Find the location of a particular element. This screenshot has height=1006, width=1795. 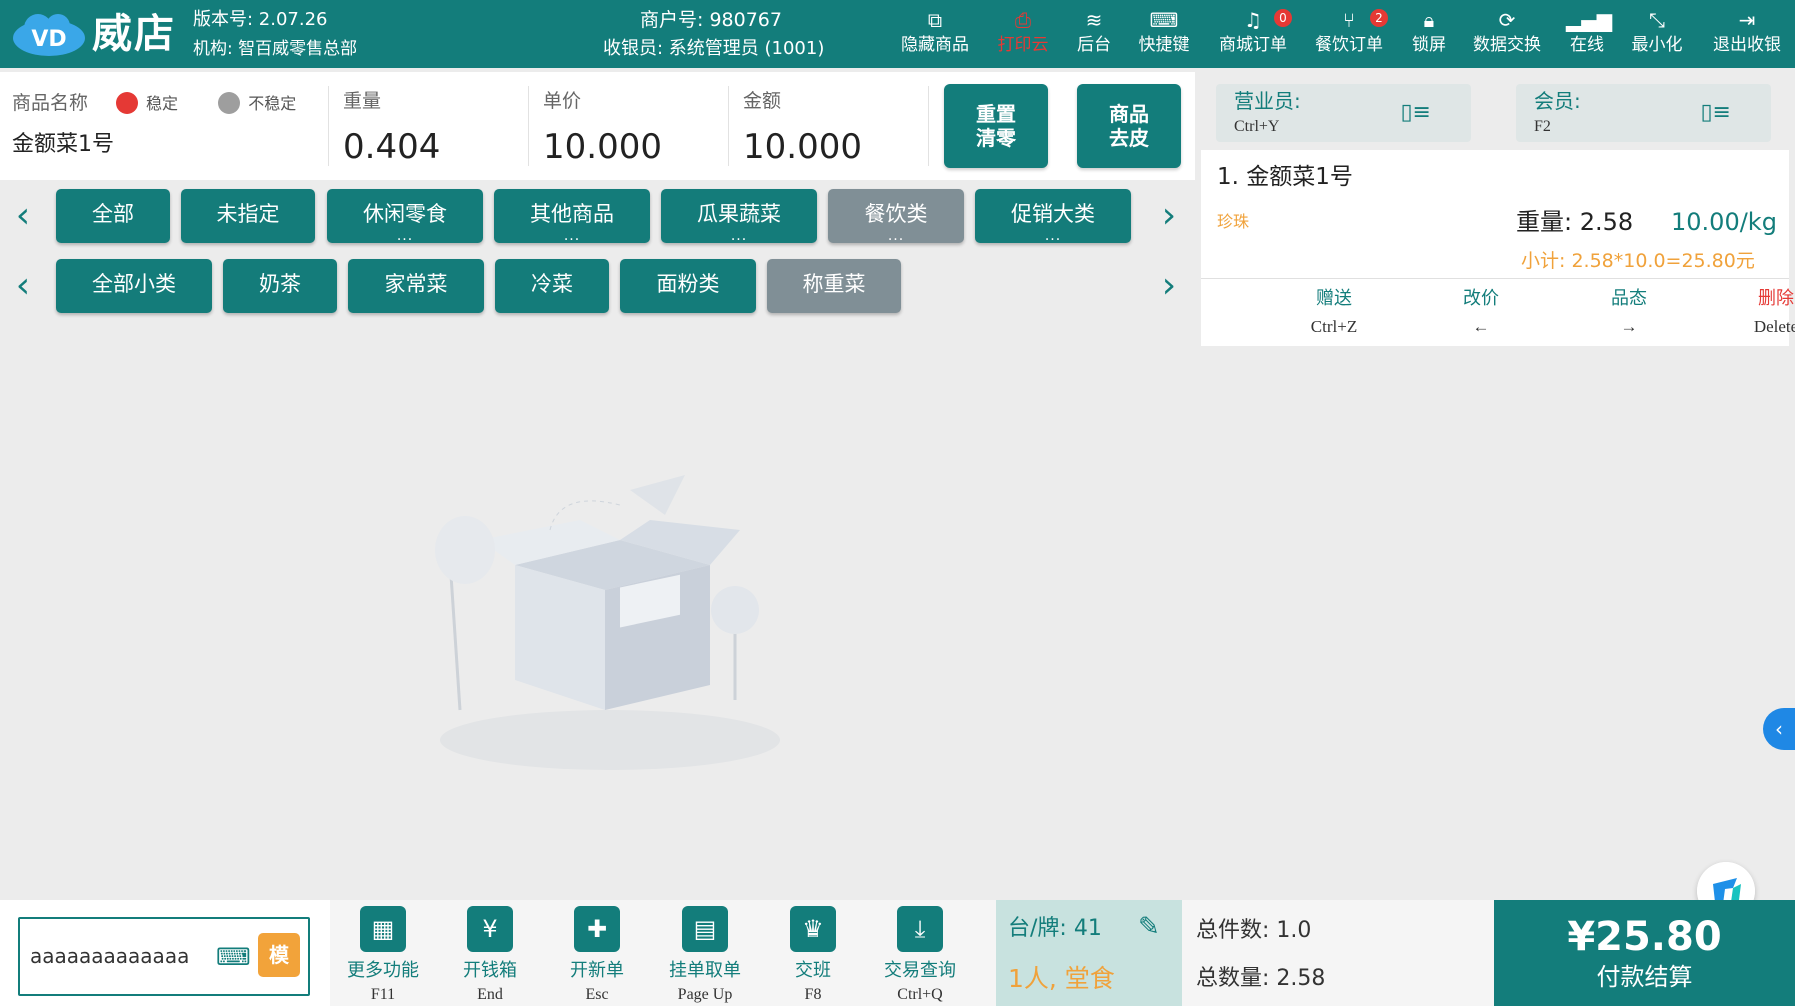

subcategory-all: 全部小类 is located at coordinates (134, 286).